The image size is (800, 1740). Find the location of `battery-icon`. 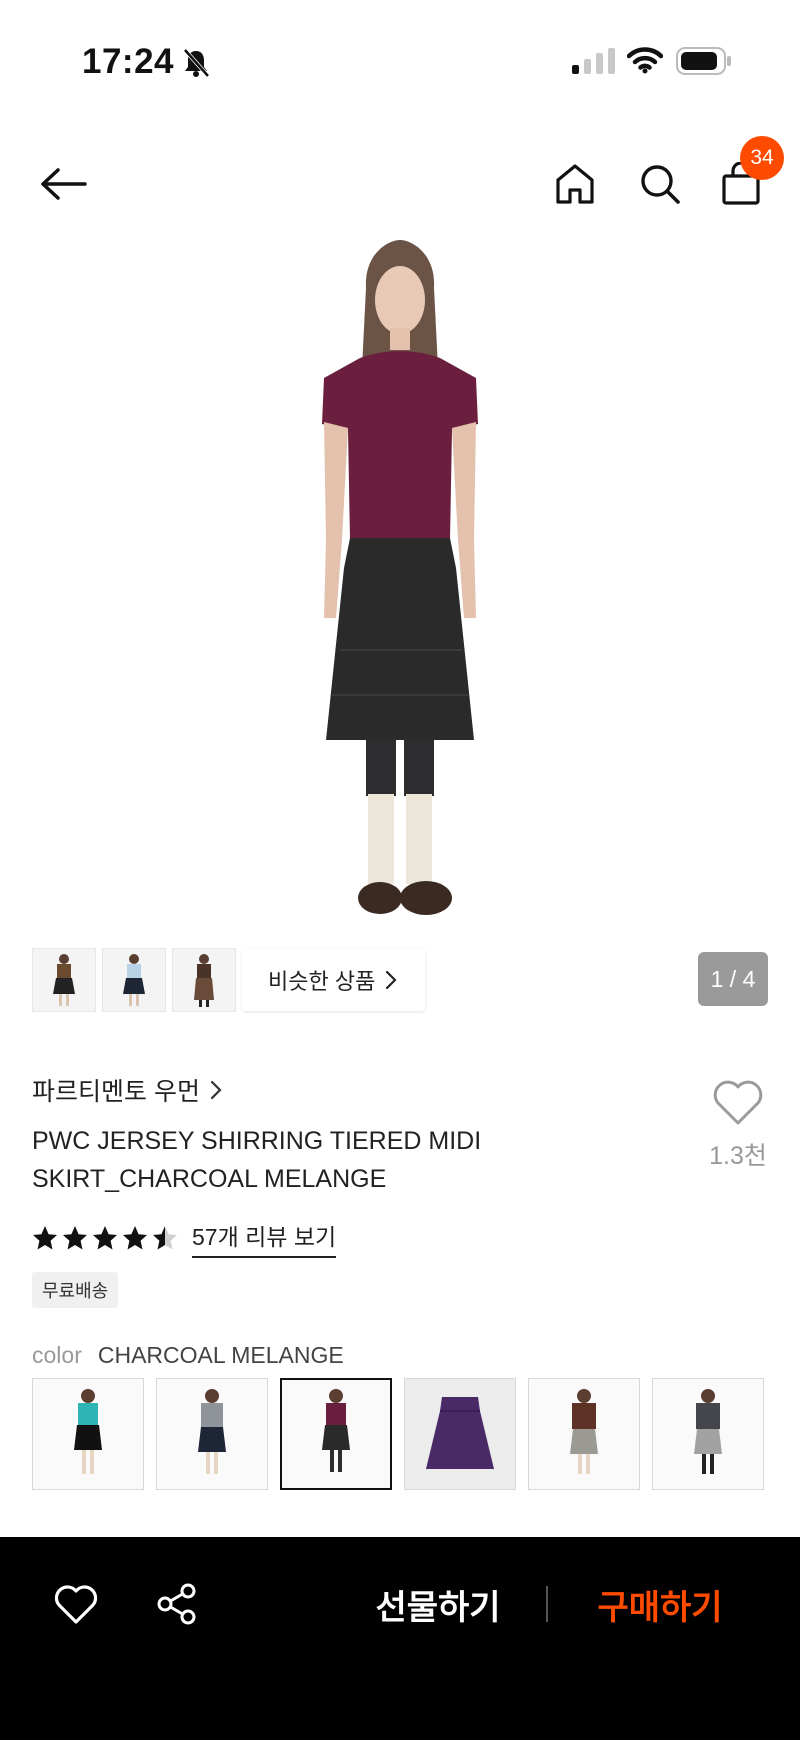

battery-icon is located at coordinates (704, 63).